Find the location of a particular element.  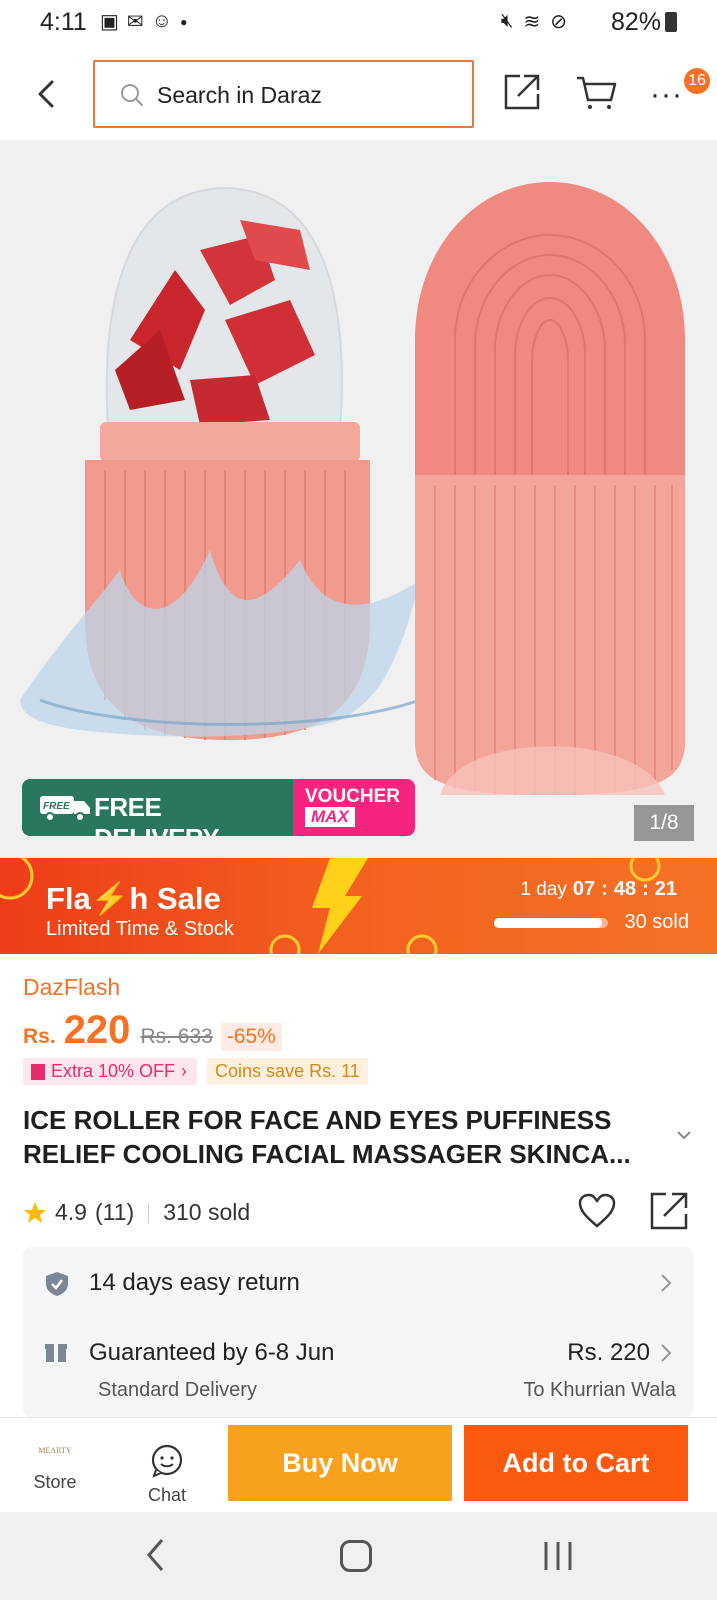

shield-check-icon is located at coordinates (57, 1284).